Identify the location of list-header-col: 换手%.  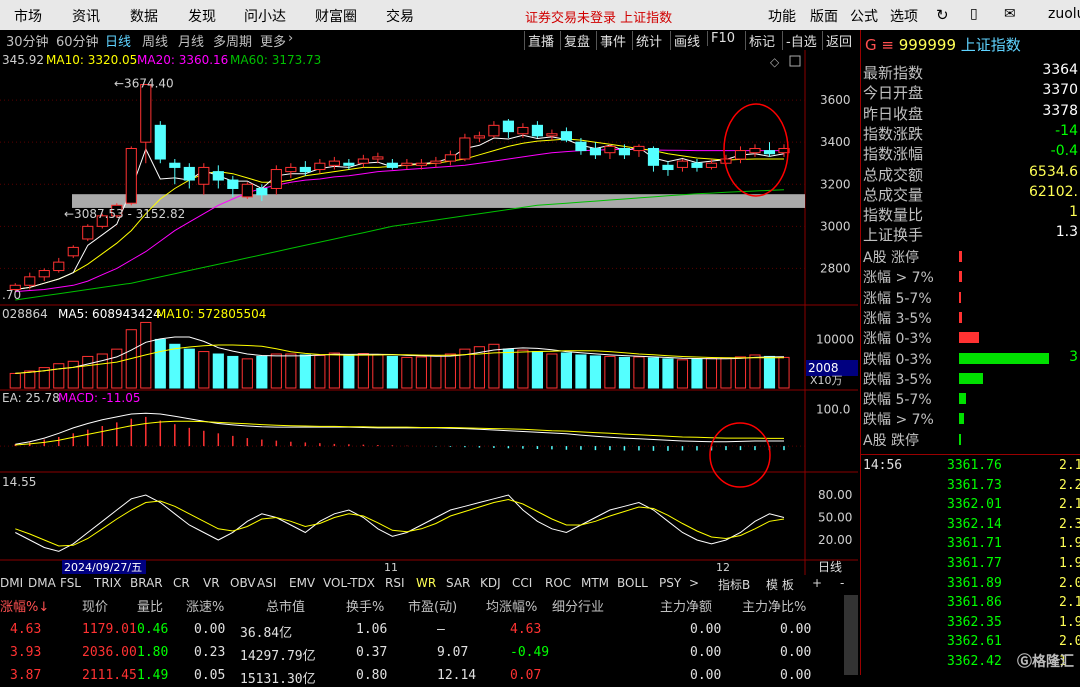
(365, 605).